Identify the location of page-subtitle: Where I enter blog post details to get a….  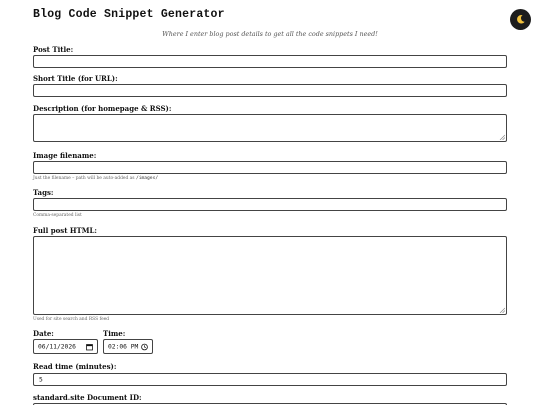
(270, 34).